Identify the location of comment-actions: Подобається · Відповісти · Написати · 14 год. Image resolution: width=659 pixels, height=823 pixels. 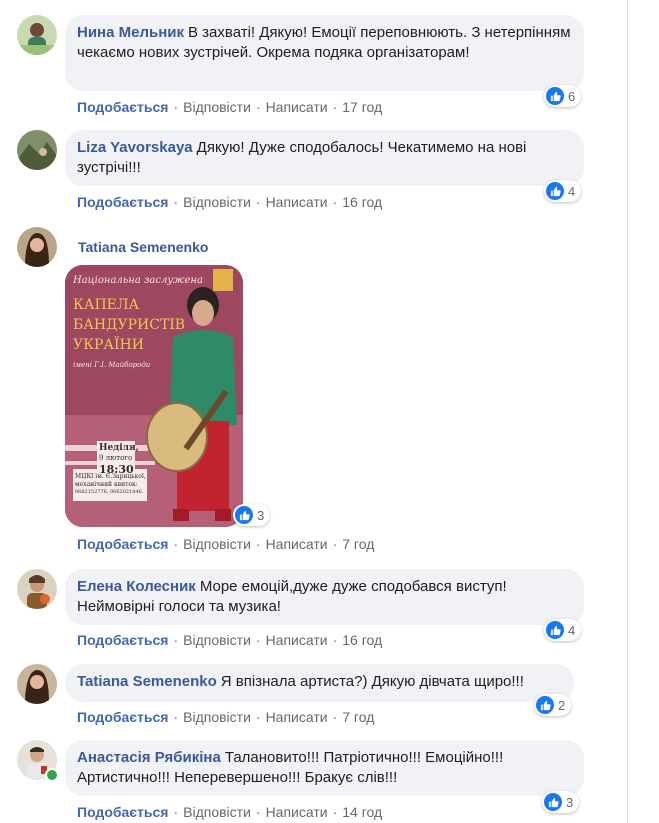
(230, 812).